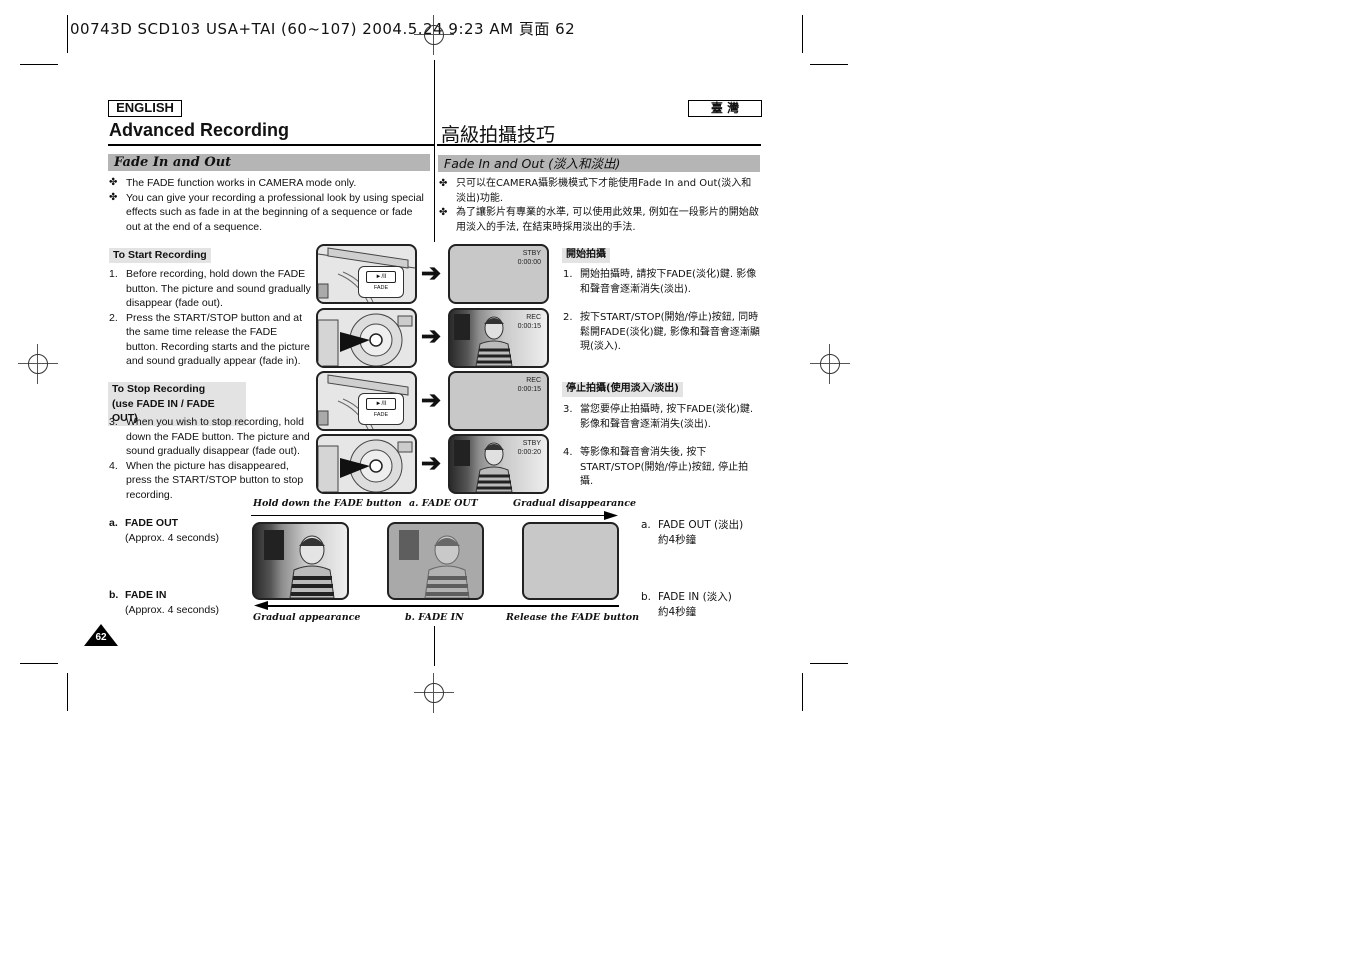  What do you see at coordinates (660, 282) in the screenshot?
I see `step-item: 1. 開始拍攝時, 請按下FADE(淡化)鍵. 影像和聲音會逐漸消失(淡出).` at bounding box center [660, 282].